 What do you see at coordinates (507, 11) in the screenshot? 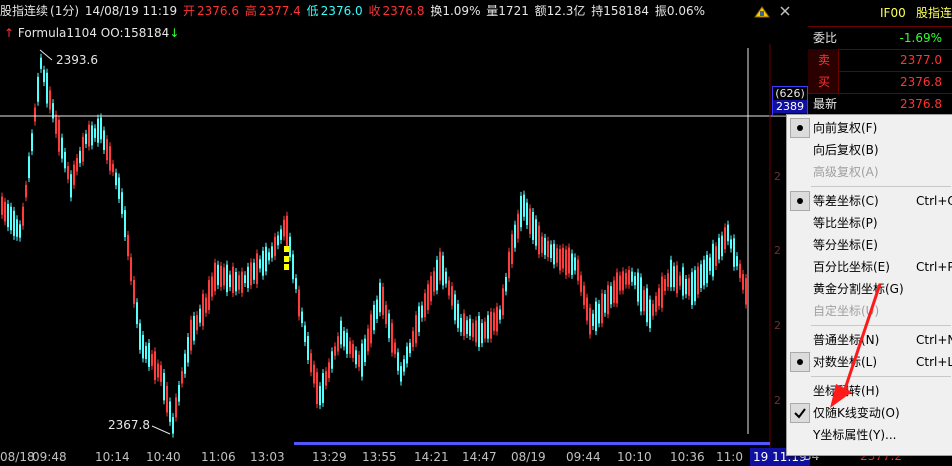
I see `volume-value: 量1721` at bounding box center [507, 11].